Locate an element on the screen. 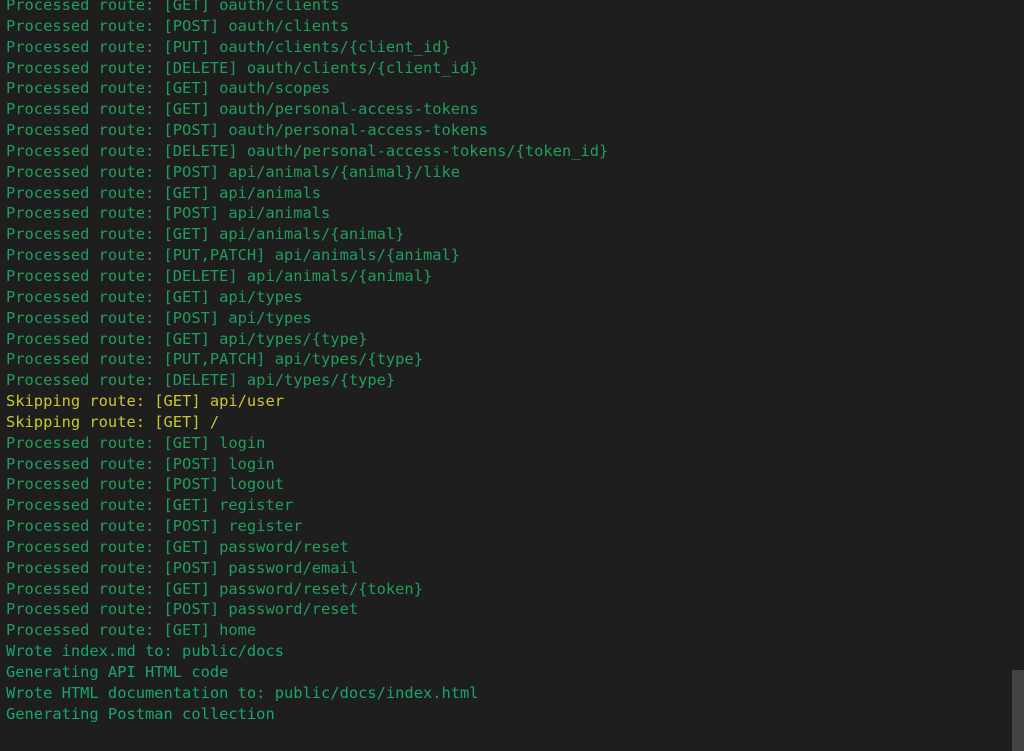 Image resolution: width=1024 pixels, height=751 pixels. log-line: Processed route: [GET] oauth/scopes is located at coordinates (168, 88).